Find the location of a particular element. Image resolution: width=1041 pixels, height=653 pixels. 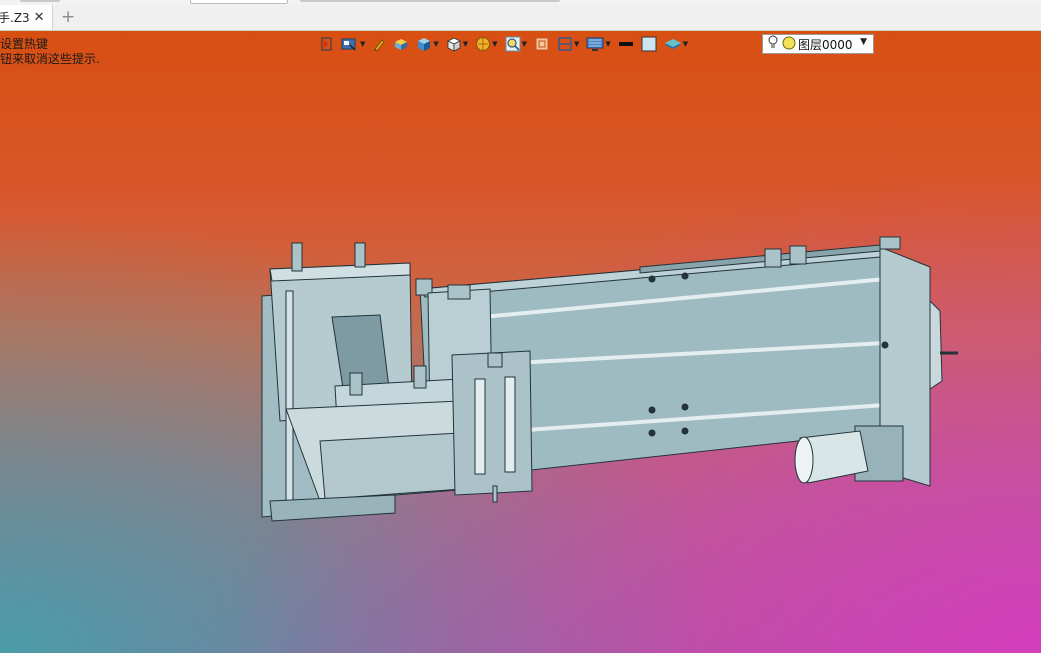

cylinder-pin is located at coordinates (495, 494).